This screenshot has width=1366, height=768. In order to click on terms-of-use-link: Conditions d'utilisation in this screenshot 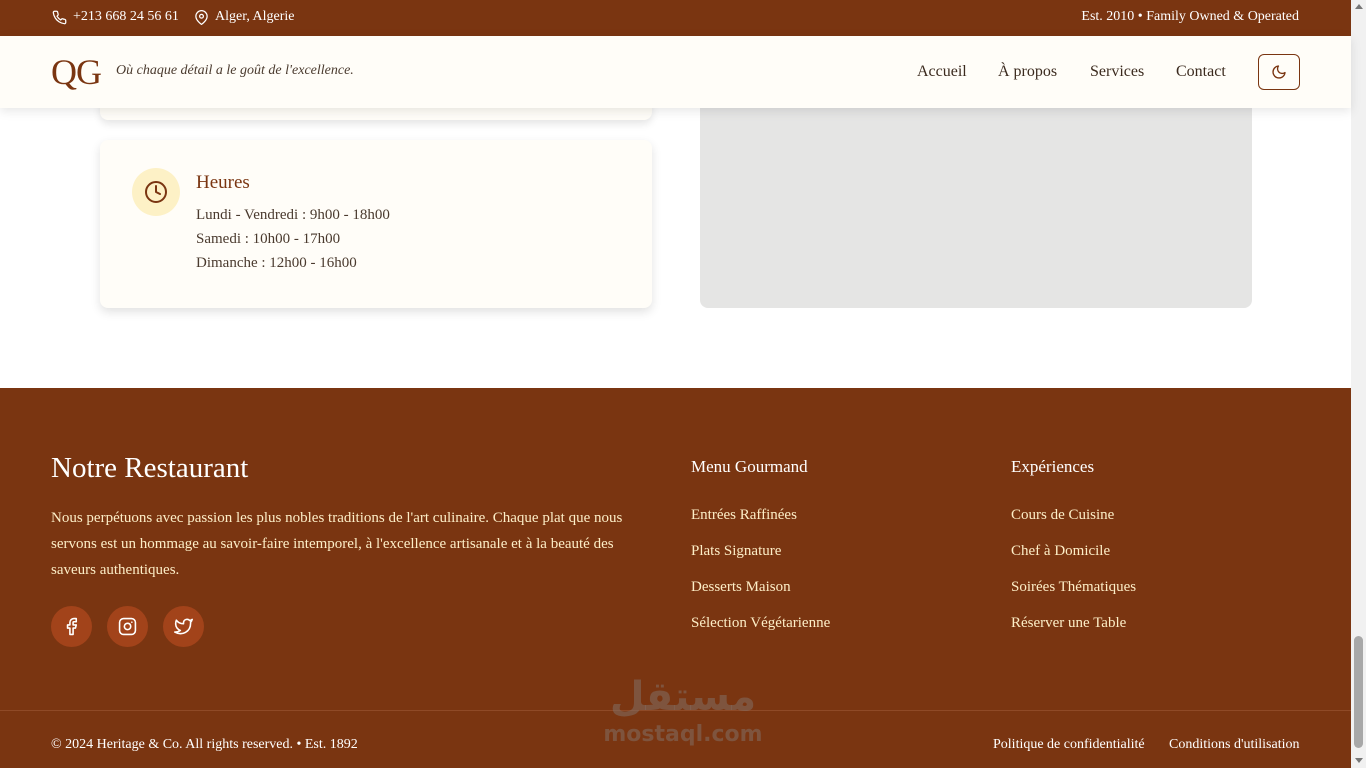, I will do `click(1234, 745)`.